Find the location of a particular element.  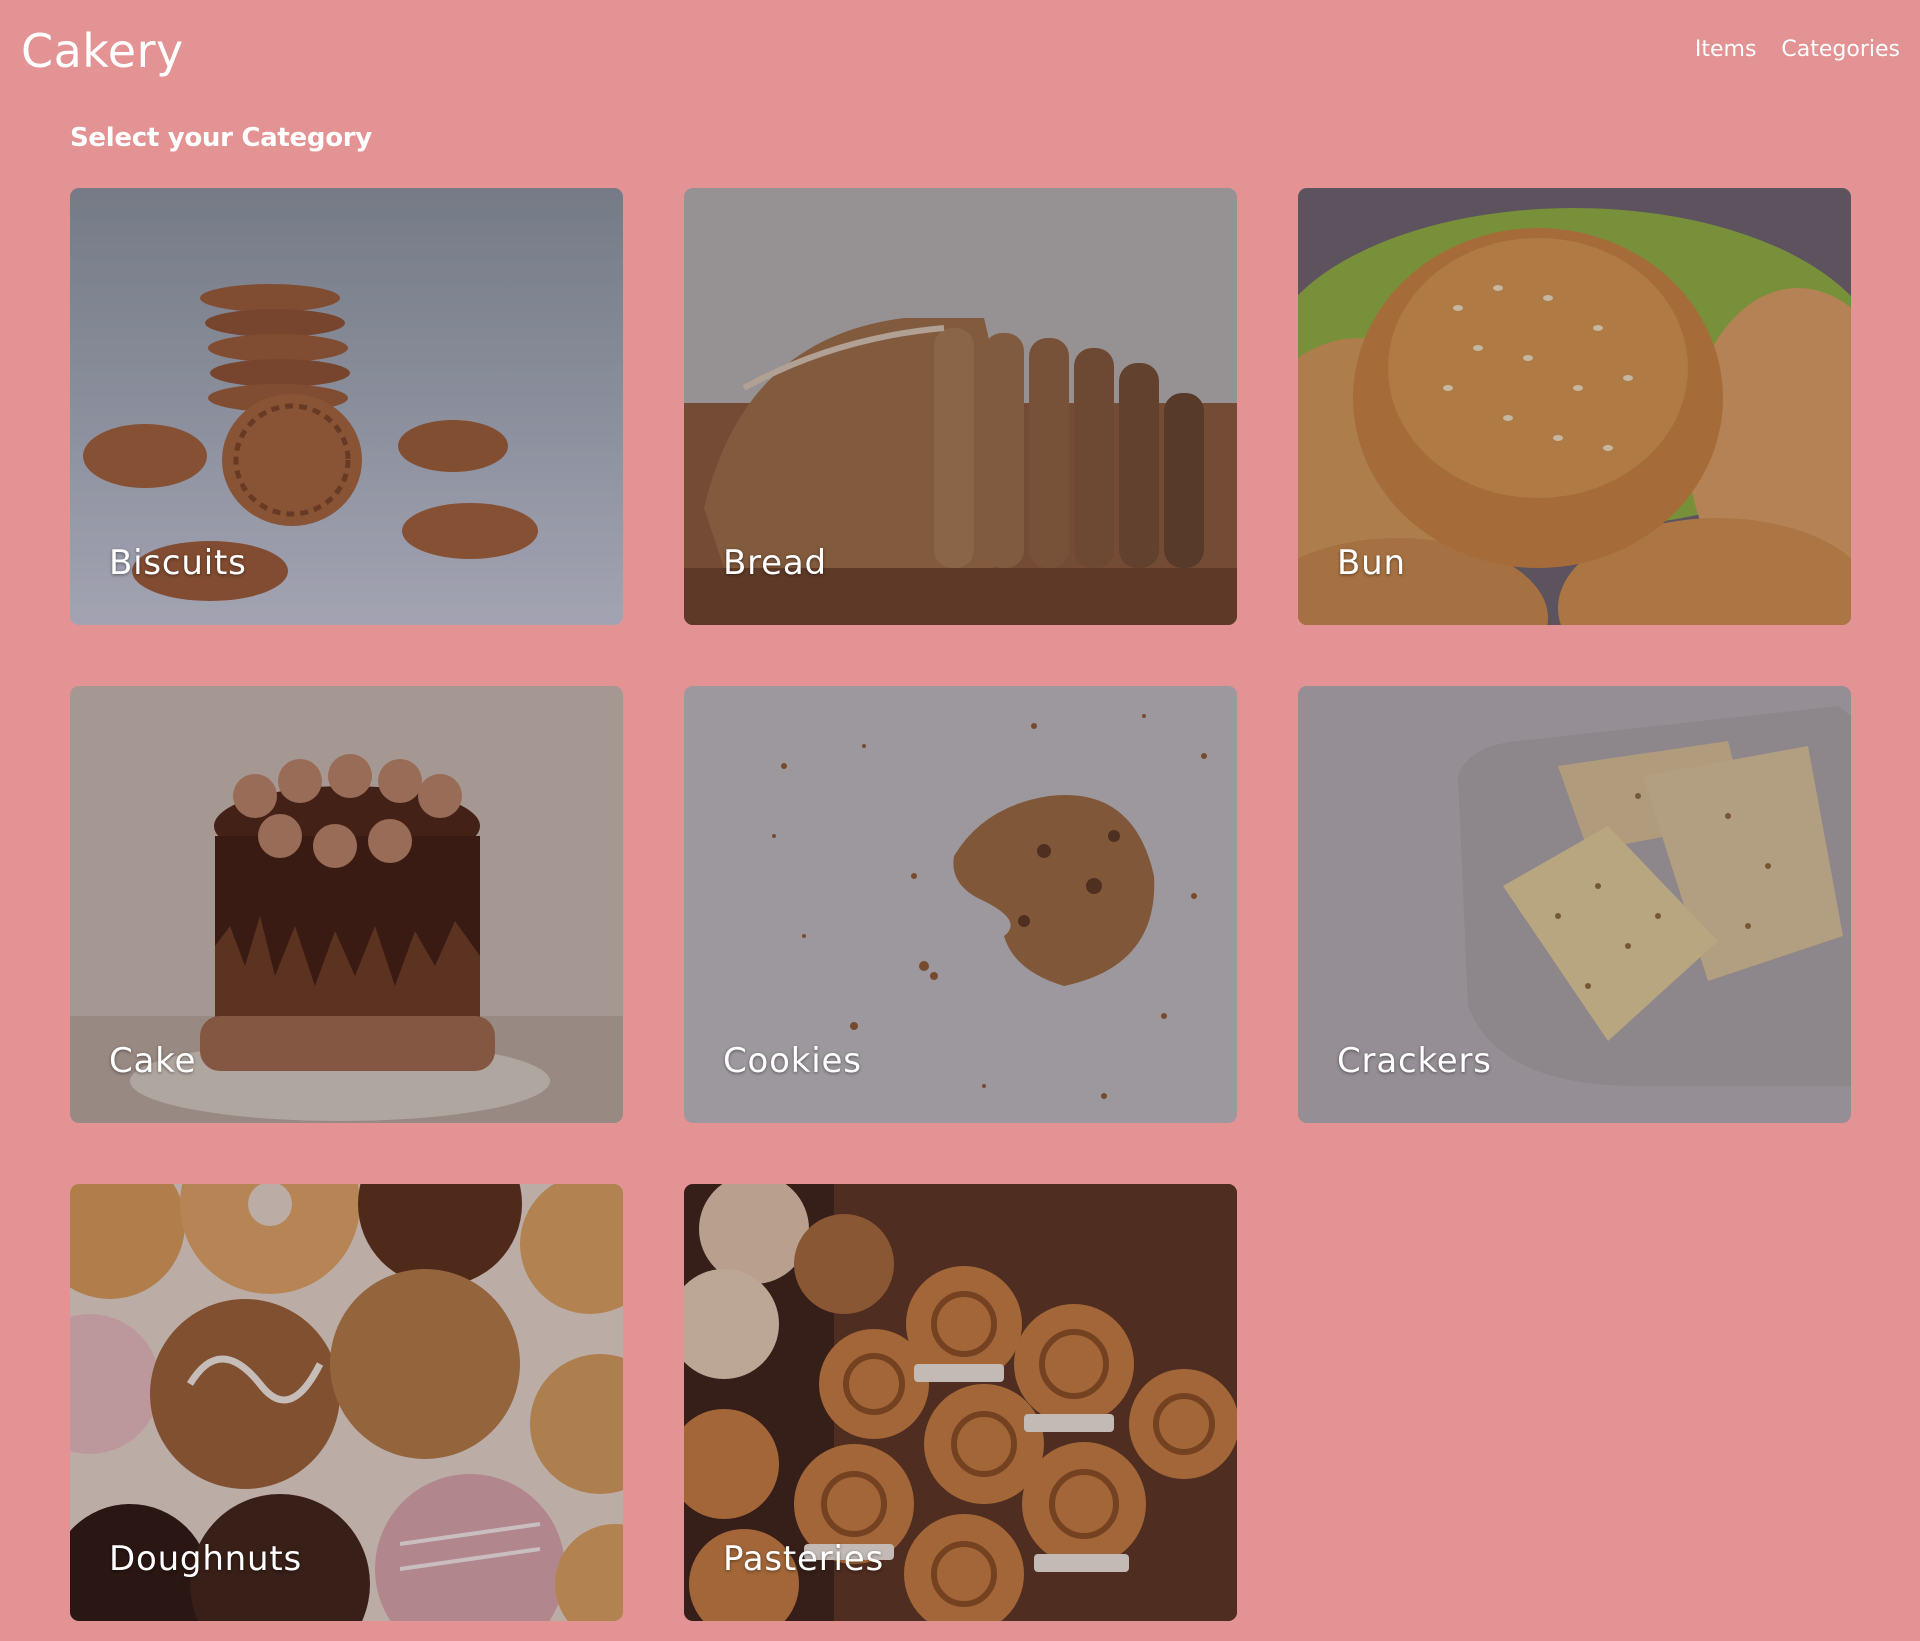

category-label: Doughnuts is located at coordinates (206, 1559).